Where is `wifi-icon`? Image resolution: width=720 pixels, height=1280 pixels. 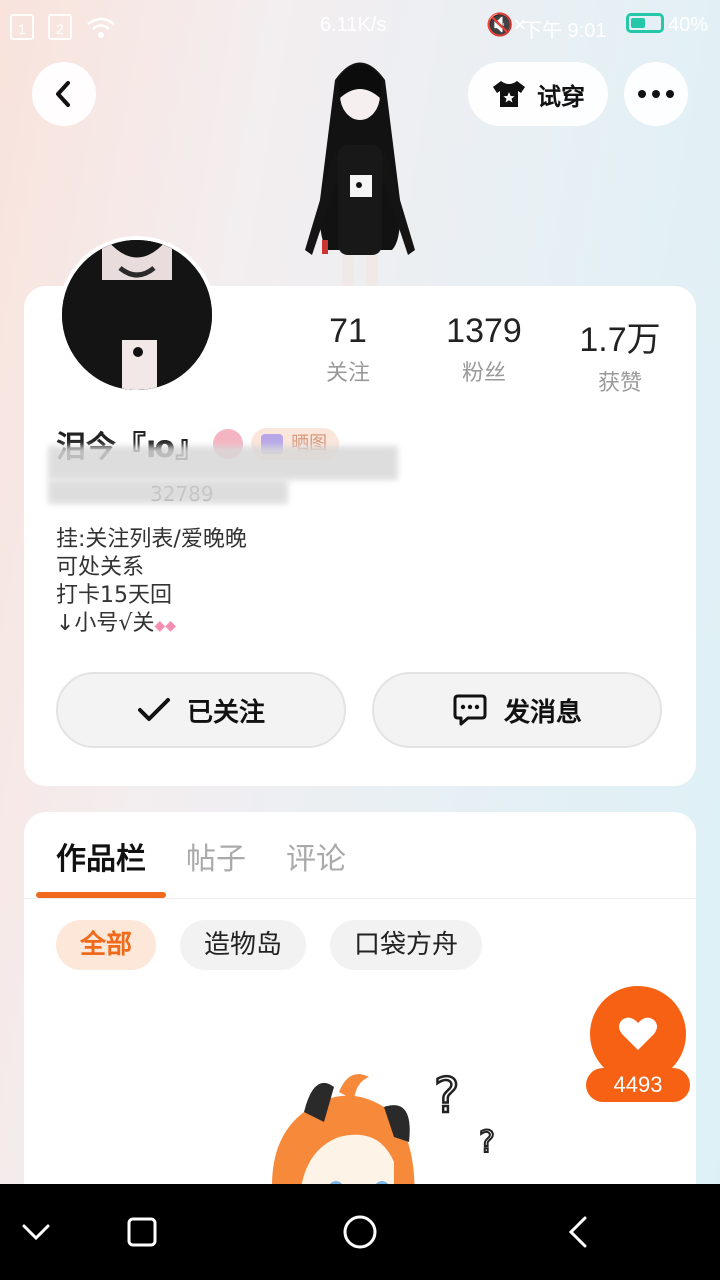
wifi-icon is located at coordinates (101, 27).